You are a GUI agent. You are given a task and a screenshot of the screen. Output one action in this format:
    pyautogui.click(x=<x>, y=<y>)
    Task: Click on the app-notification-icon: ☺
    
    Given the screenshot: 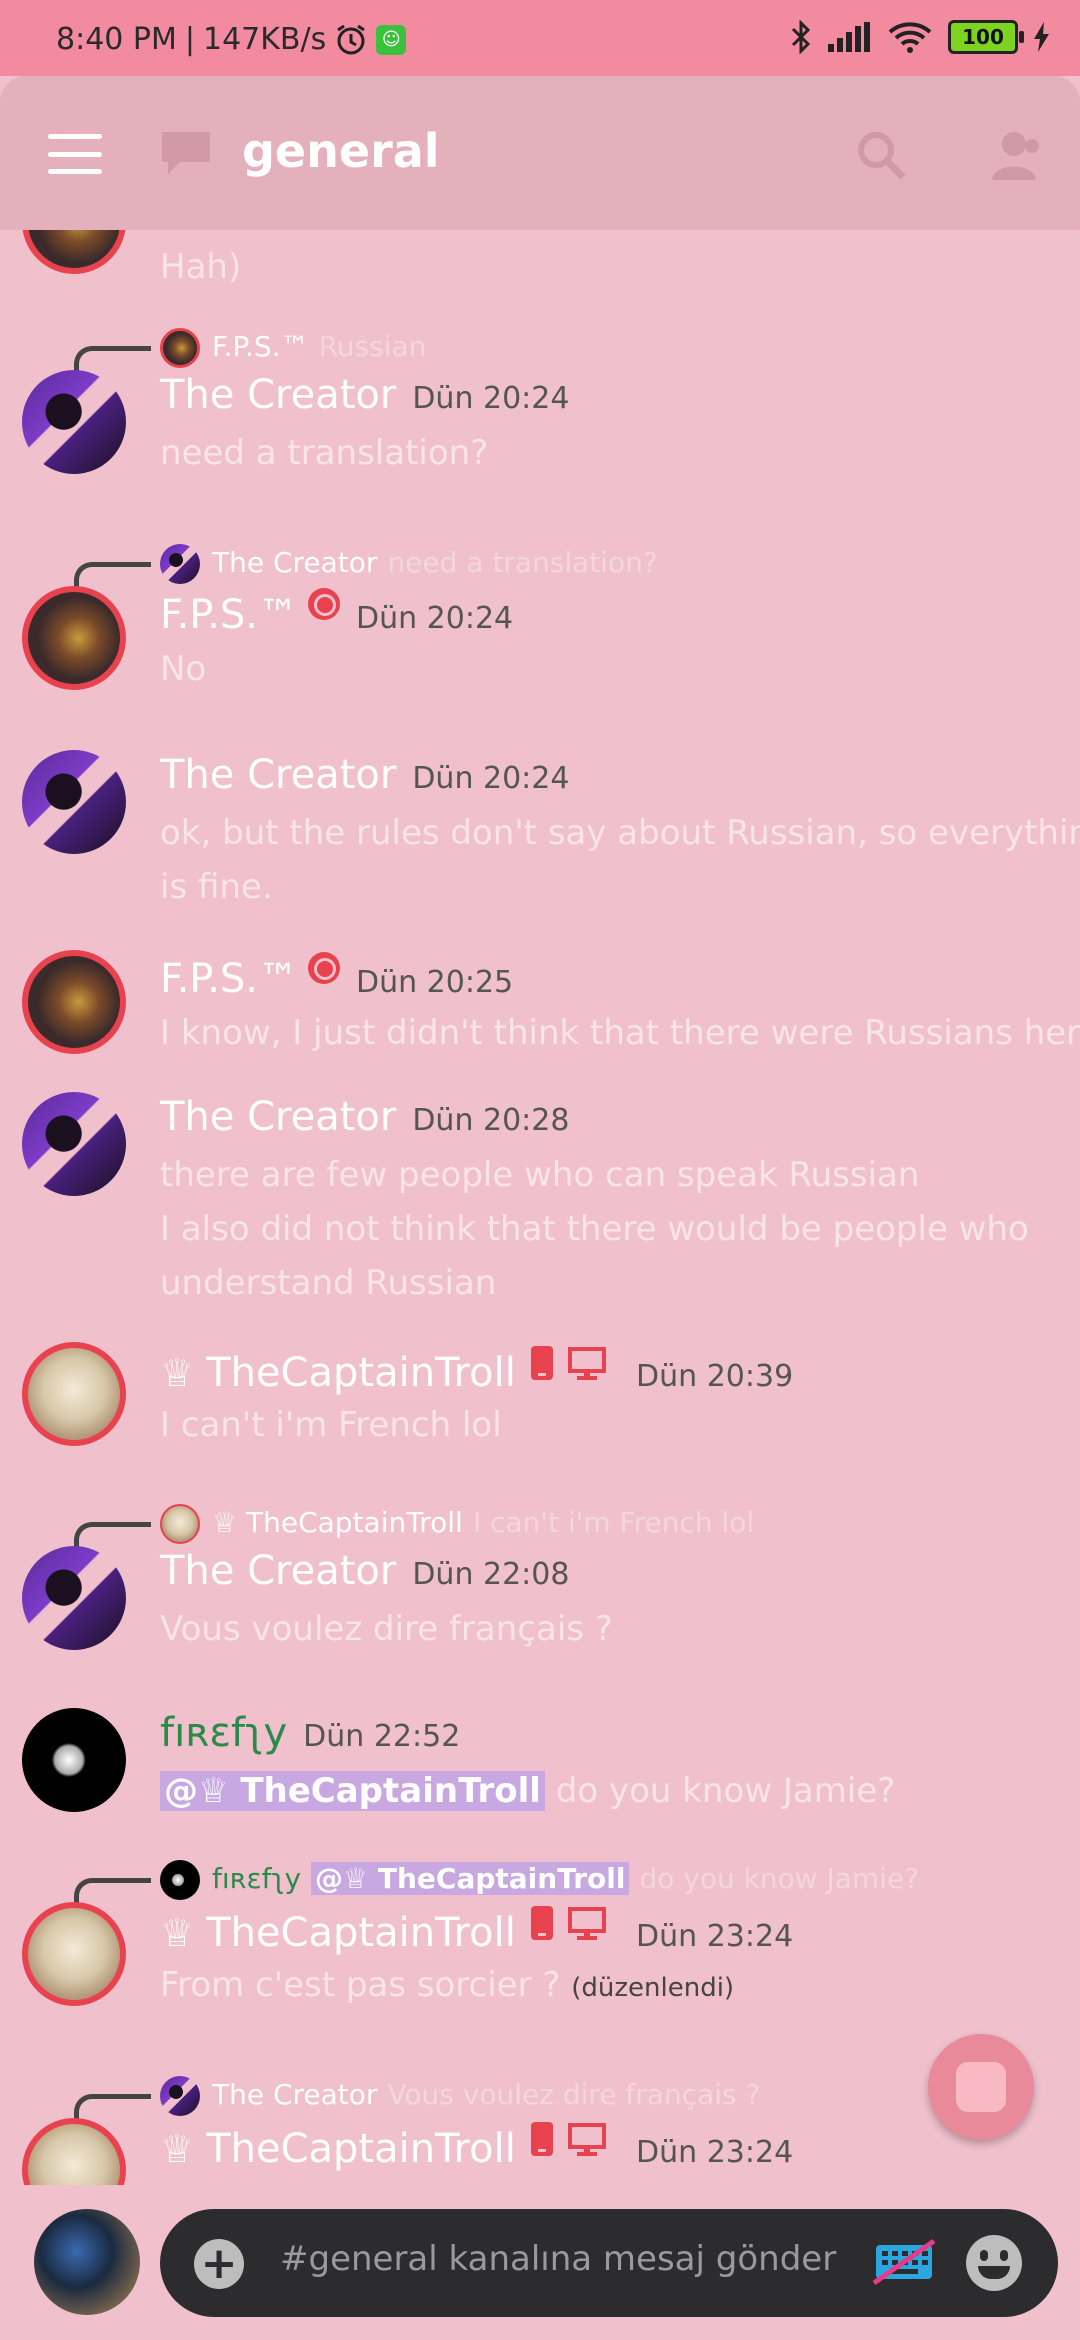 What is the action you would take?
    pyautogui.click(x=391, y=39)
    